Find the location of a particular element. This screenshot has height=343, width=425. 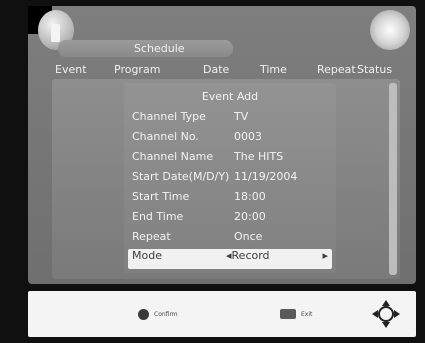

field-start-time: Start Time 18:00 is located at coordinates (230, 200).